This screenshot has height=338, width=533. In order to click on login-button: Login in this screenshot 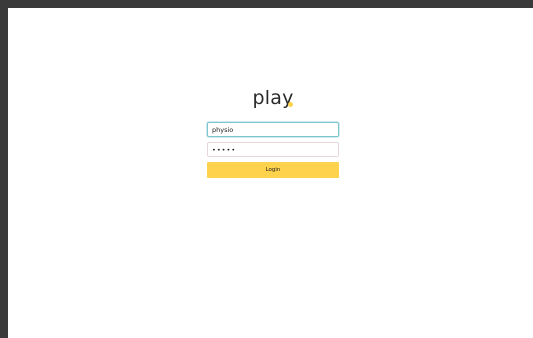, I will do `click(273, 170)`.